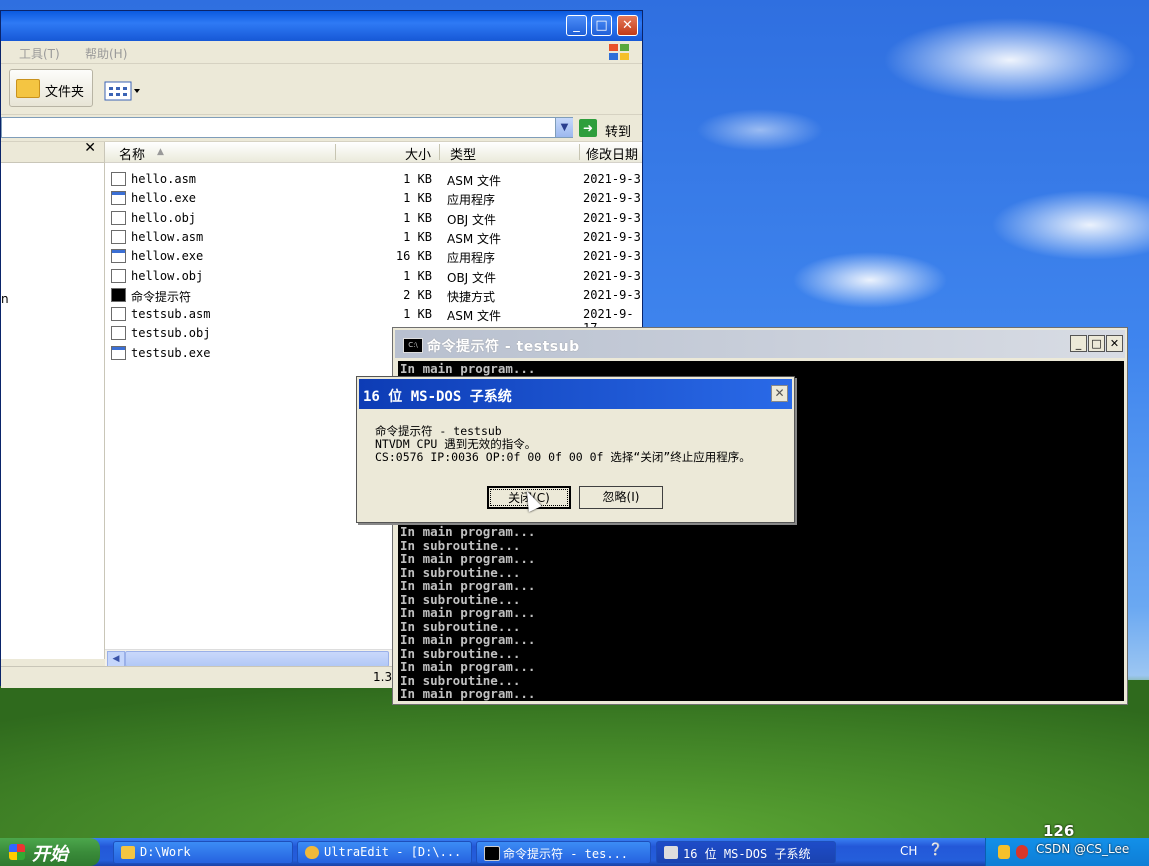  I want to click on address-dropdown-button: ▼, so click(564, 127).